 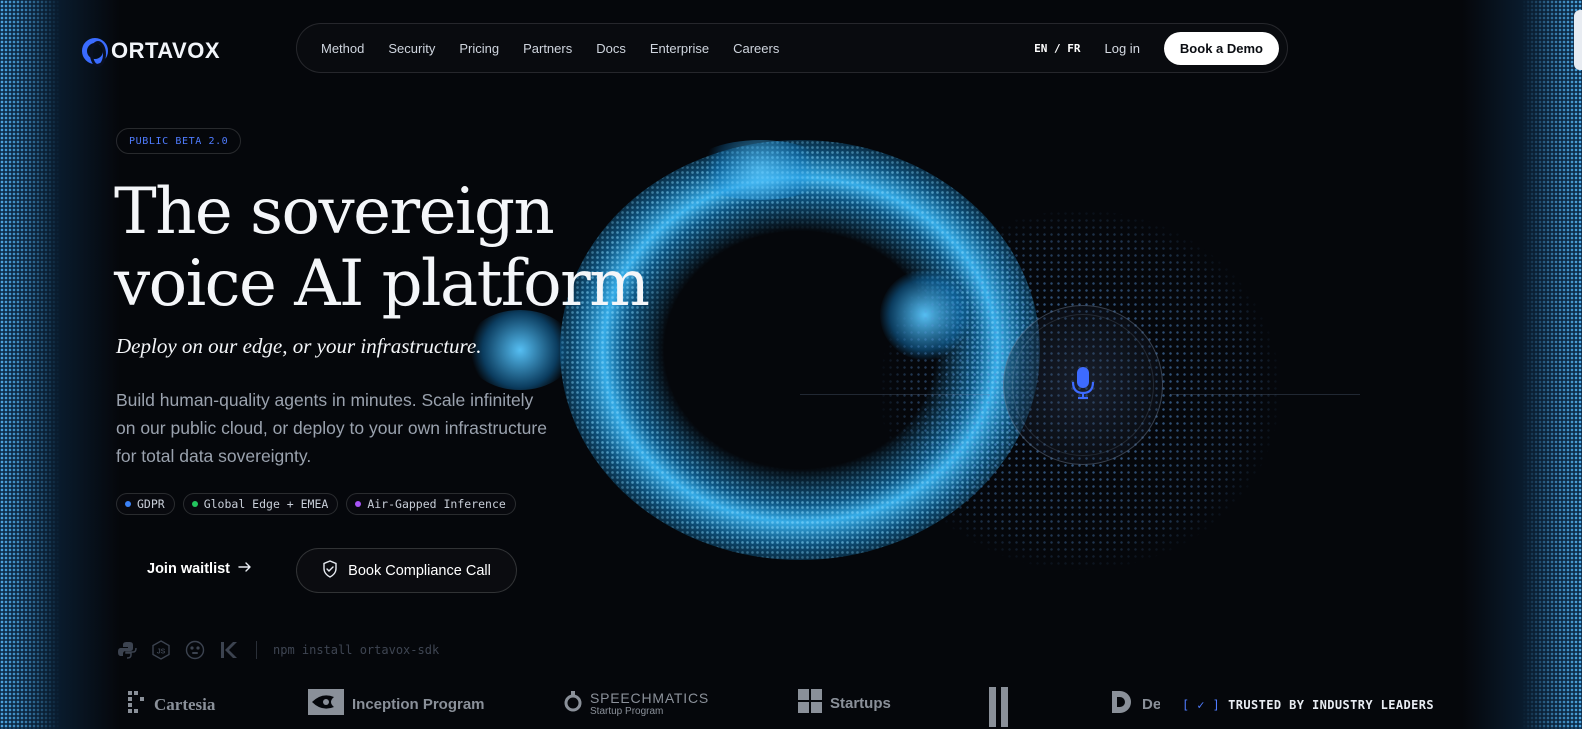 I want to click on chip-label: Global Edge + EMEA, so click(x=266, y=504).